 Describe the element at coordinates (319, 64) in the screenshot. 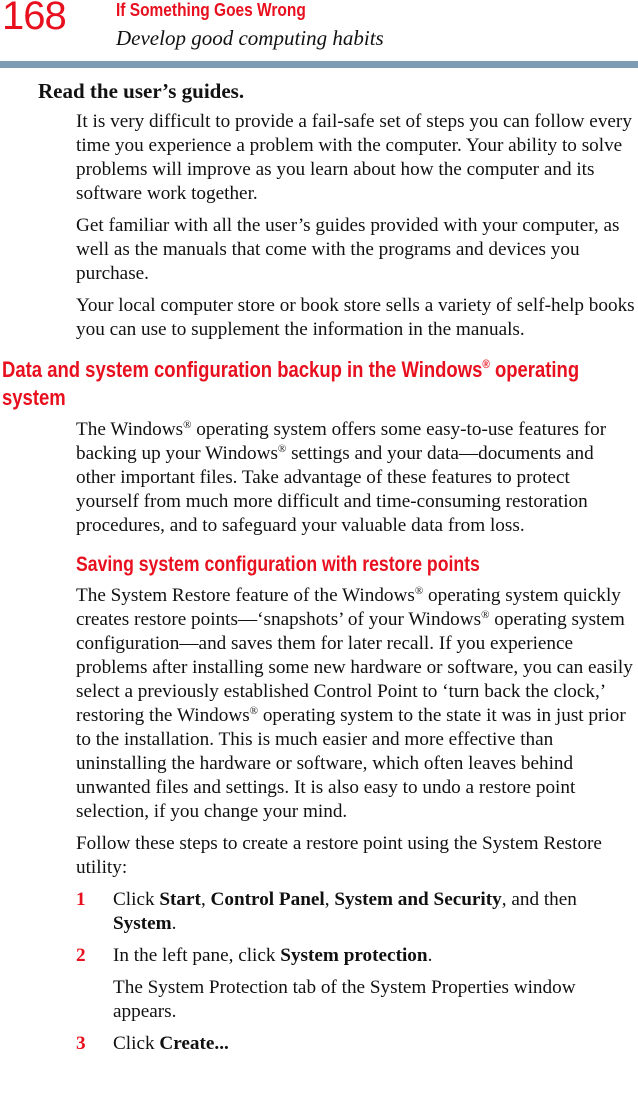

I see `header-rule` at that location.